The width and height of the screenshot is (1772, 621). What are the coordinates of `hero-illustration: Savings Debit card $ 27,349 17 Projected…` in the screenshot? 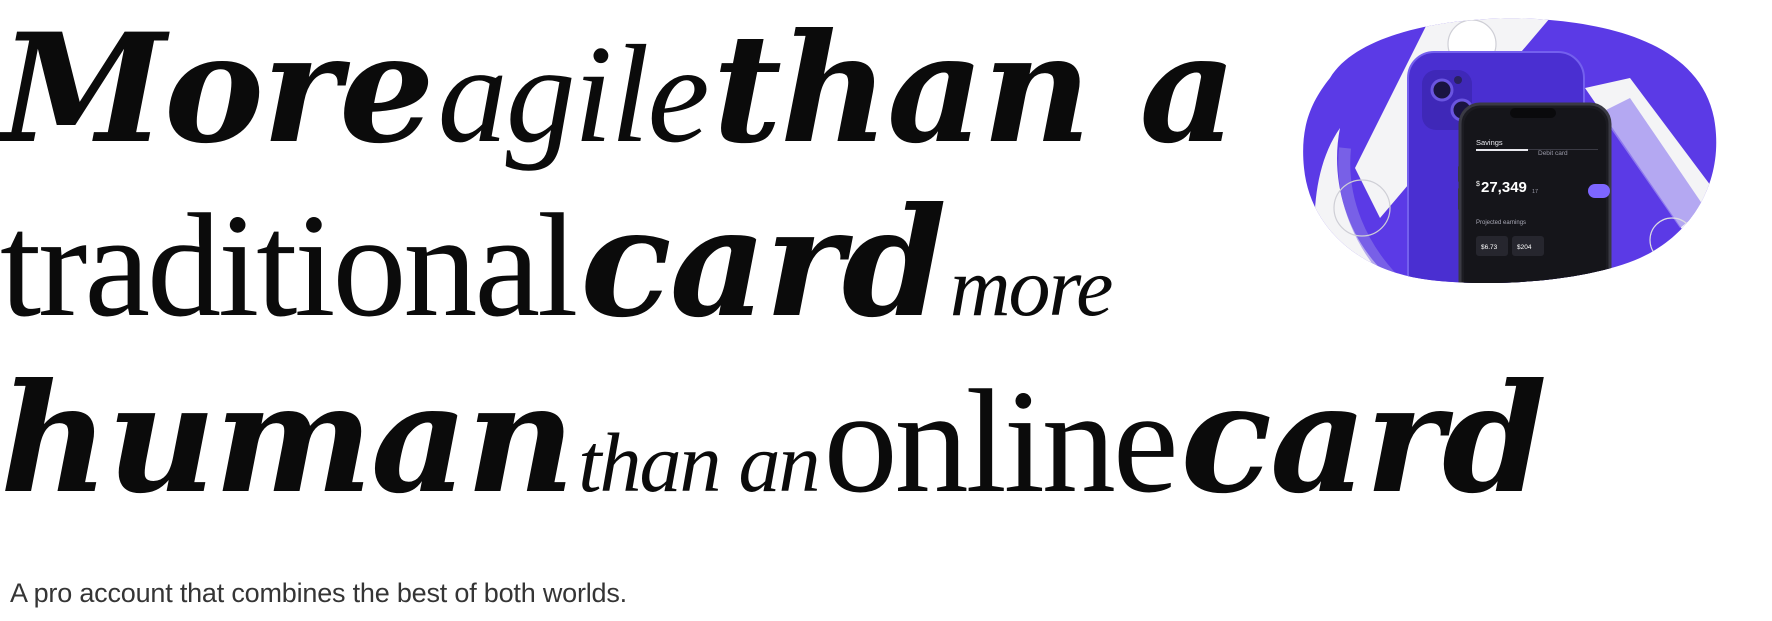 It's located at (1510, 152).